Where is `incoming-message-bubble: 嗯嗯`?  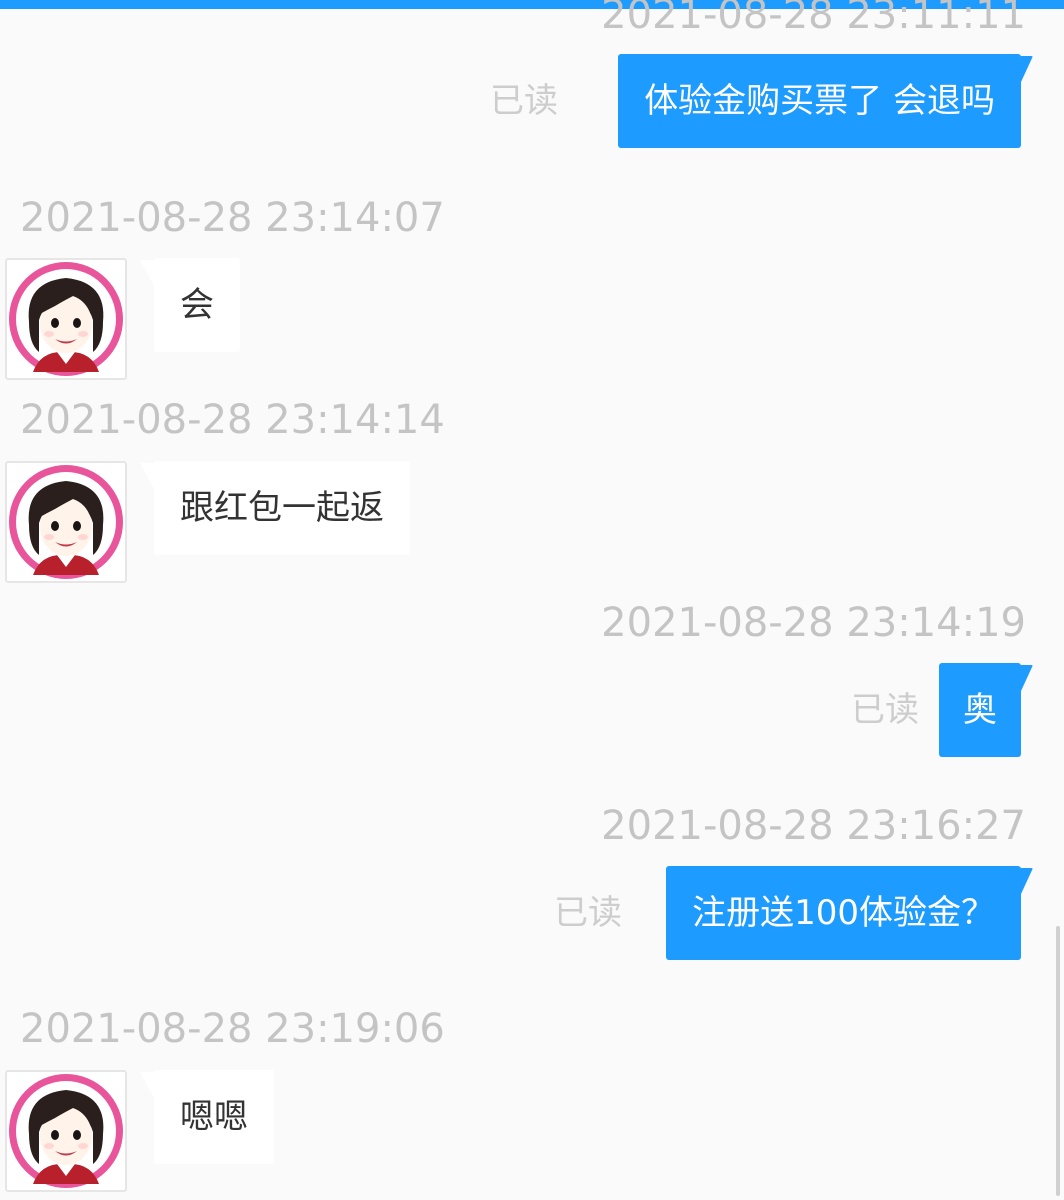 incoming-message-bubble: 嗯嗯 is located at coordinates (207, 1117).